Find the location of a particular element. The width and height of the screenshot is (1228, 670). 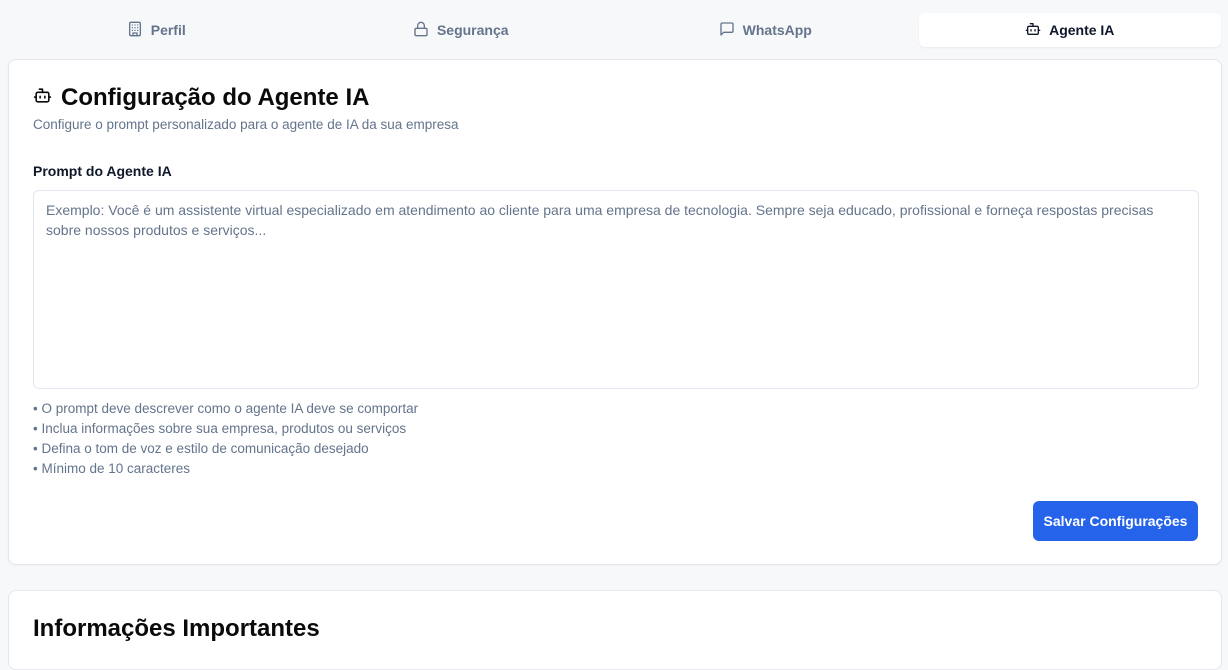

tab-label: Agente IA is located at coordinates (1082, 30).